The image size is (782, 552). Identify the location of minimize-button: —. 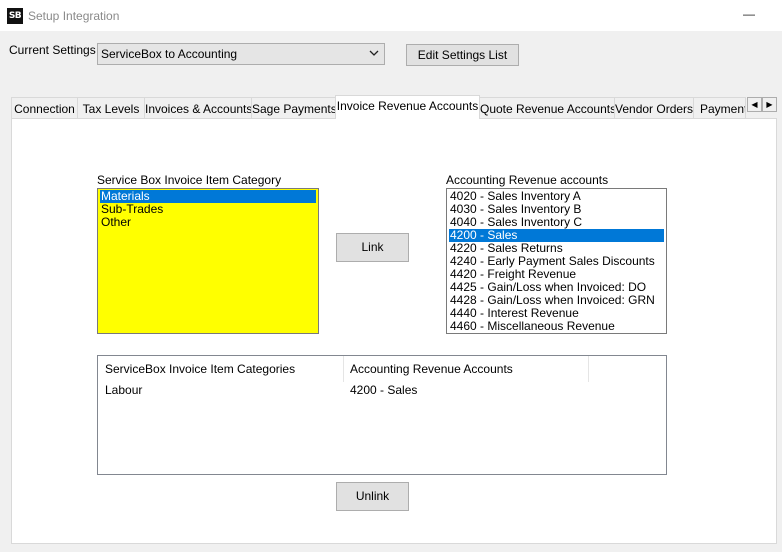
(749, 15).